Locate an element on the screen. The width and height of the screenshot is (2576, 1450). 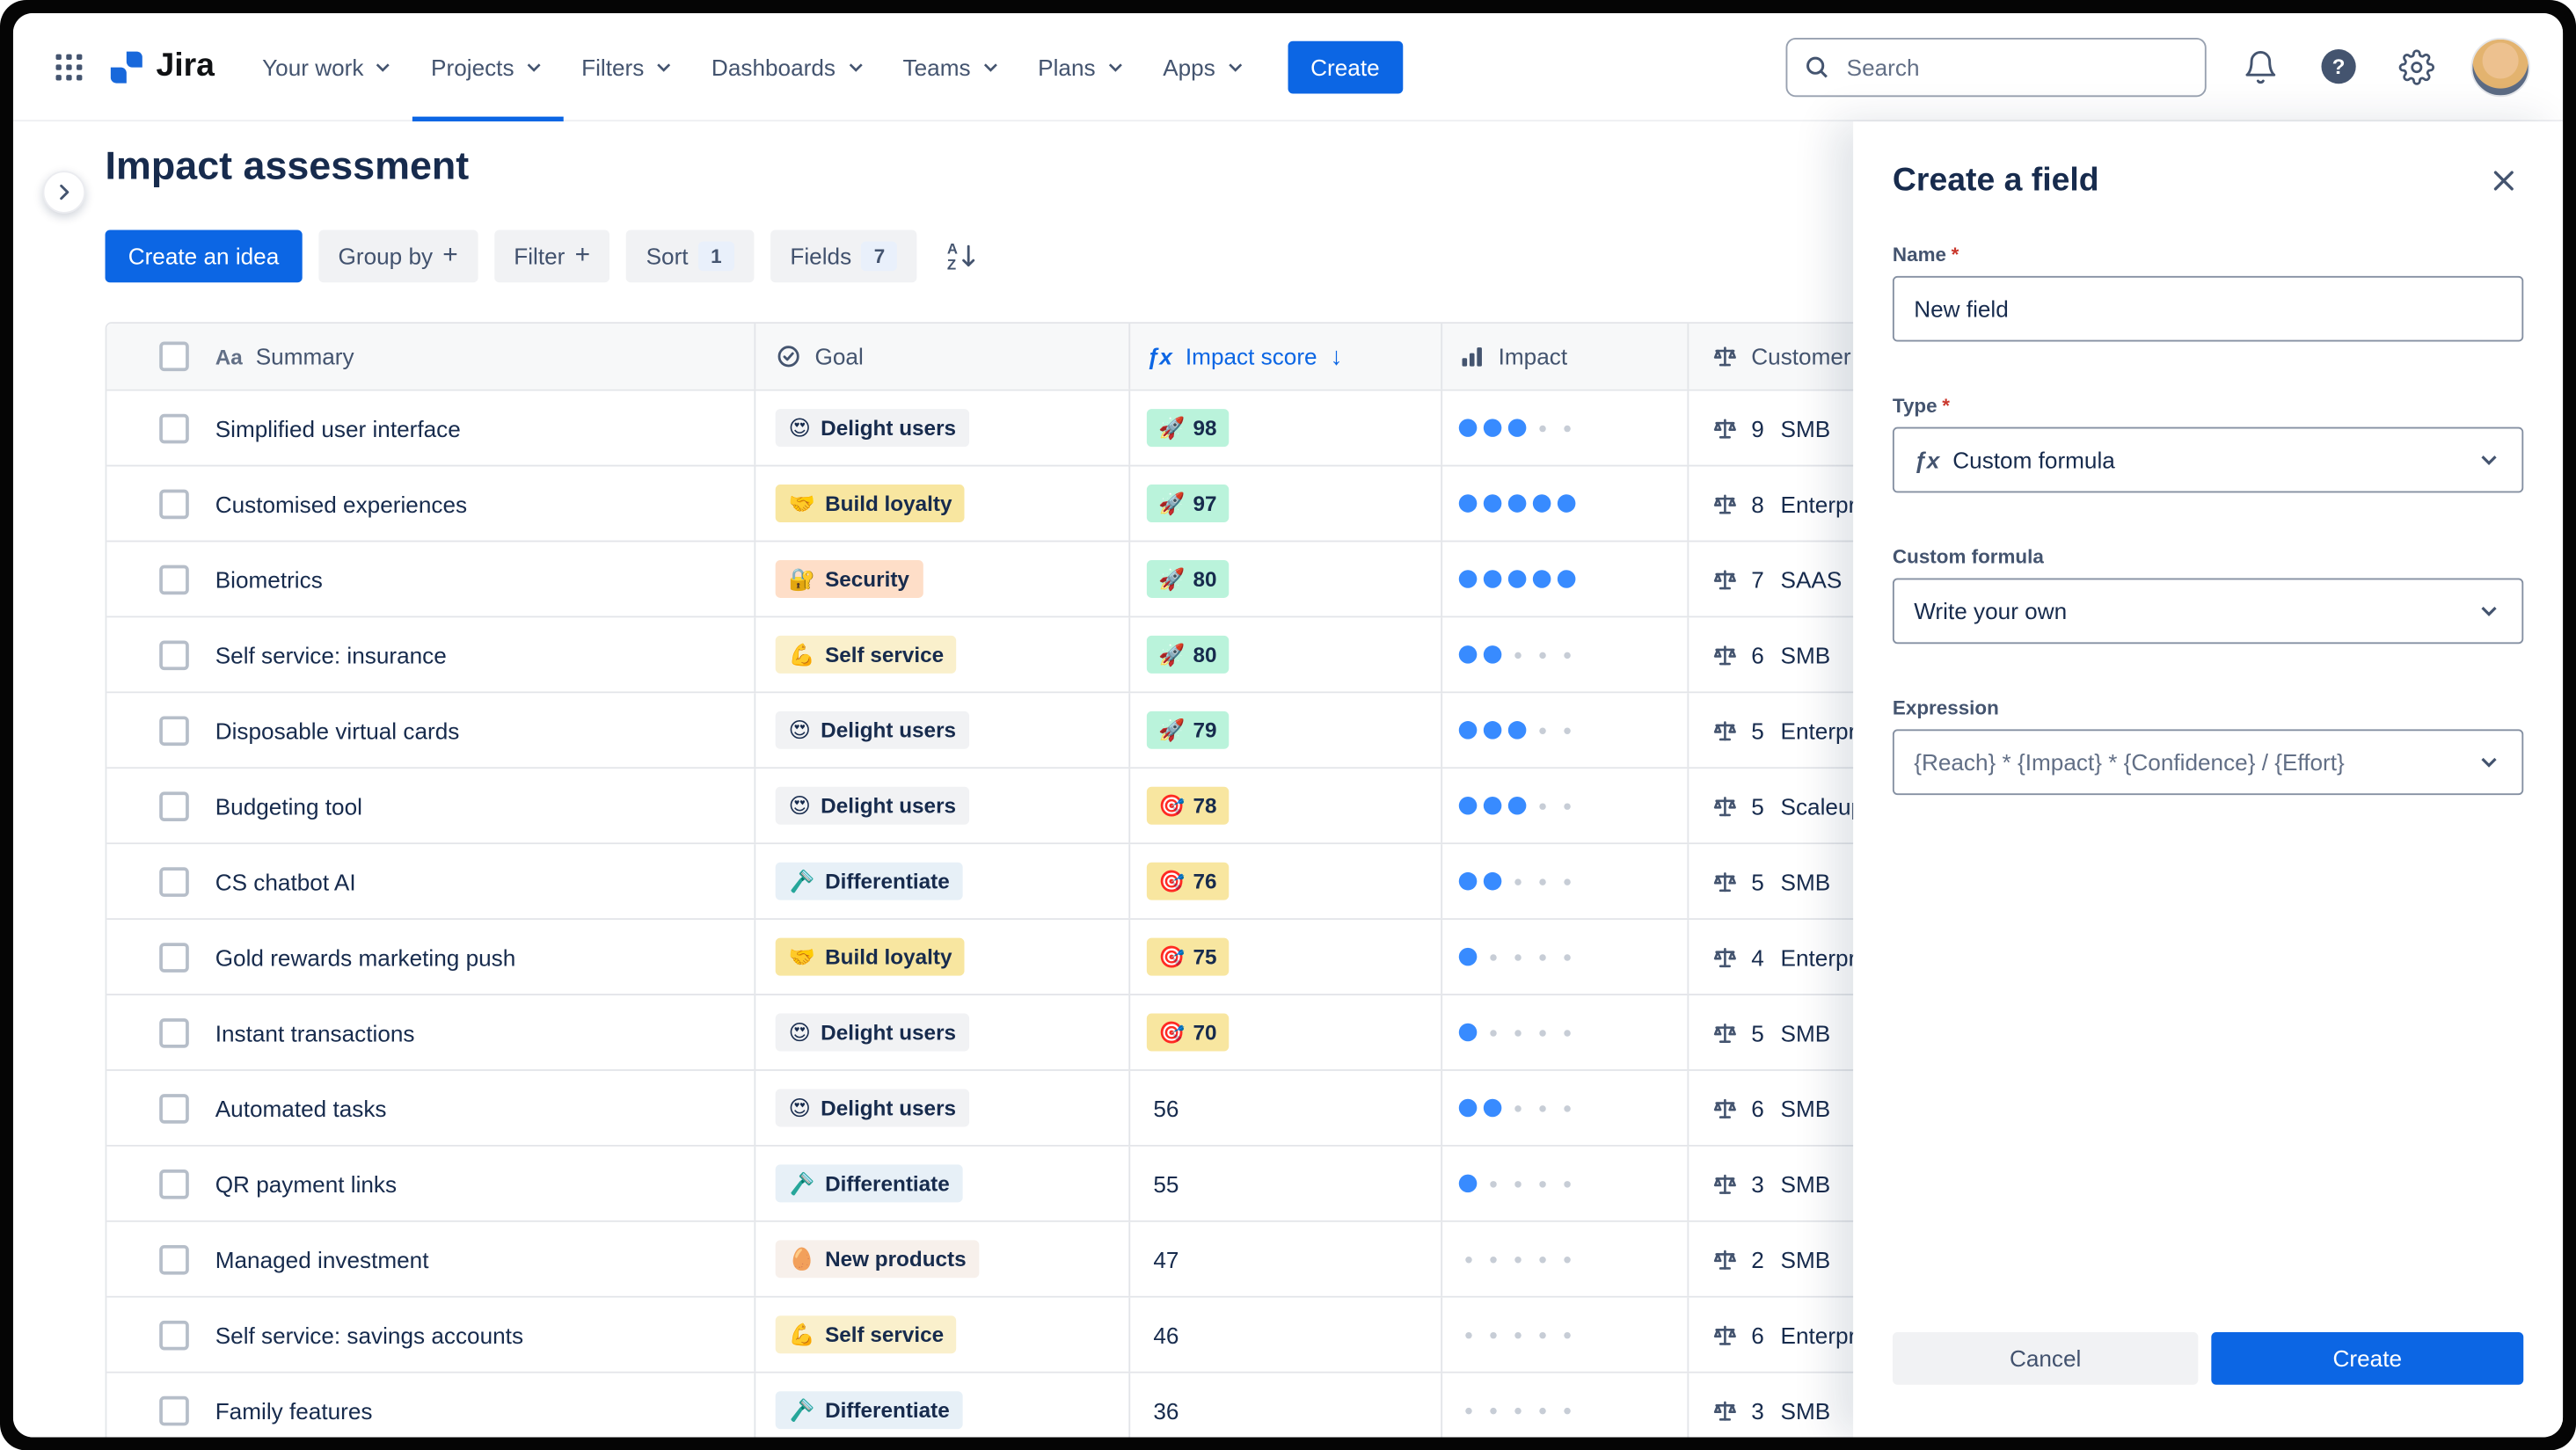
idea-summary: Disposable virtual cards is located at coordinates (337, 730).